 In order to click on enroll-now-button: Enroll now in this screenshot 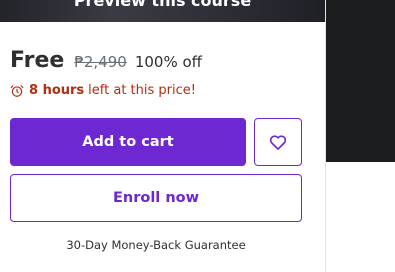, I will do `click(156, 198)`.